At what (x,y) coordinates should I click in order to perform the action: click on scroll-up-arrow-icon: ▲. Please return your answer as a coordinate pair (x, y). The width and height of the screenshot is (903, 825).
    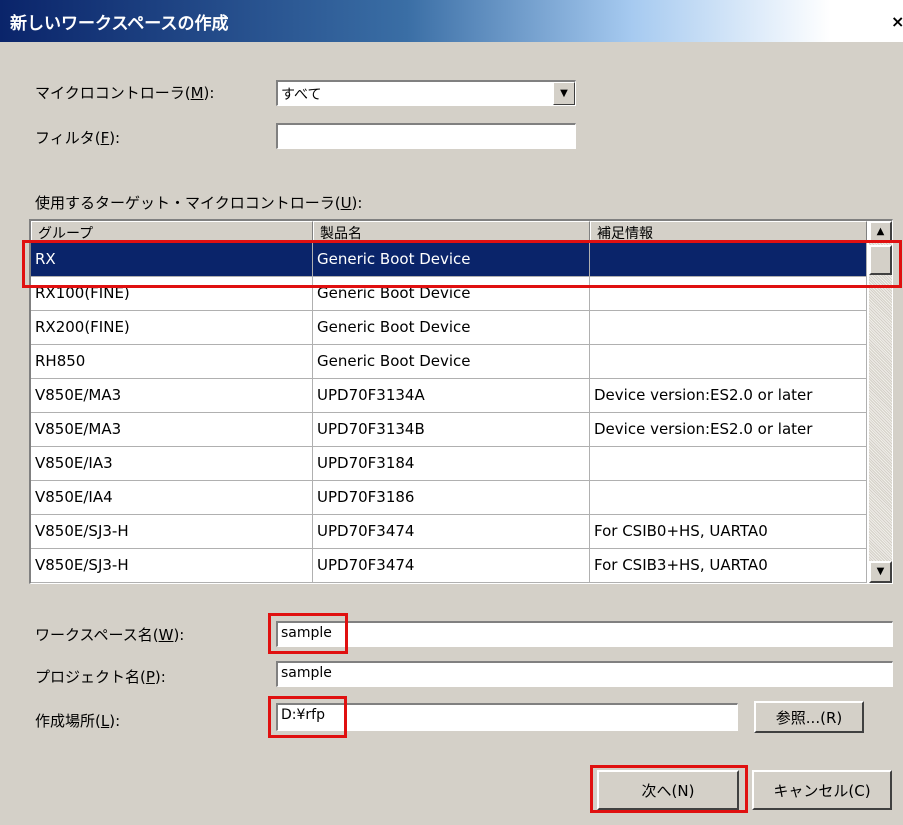
    Looking at the image, I should click on (880, 232).